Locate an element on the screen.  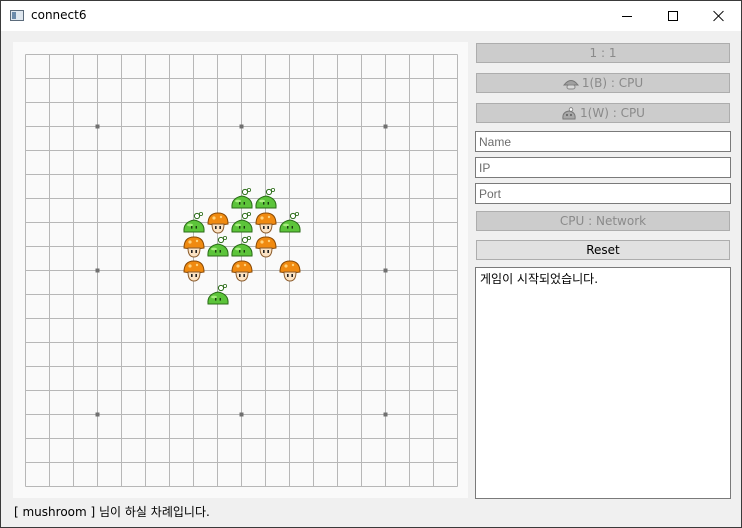
maximize-button is located at coordinates (673, 16).